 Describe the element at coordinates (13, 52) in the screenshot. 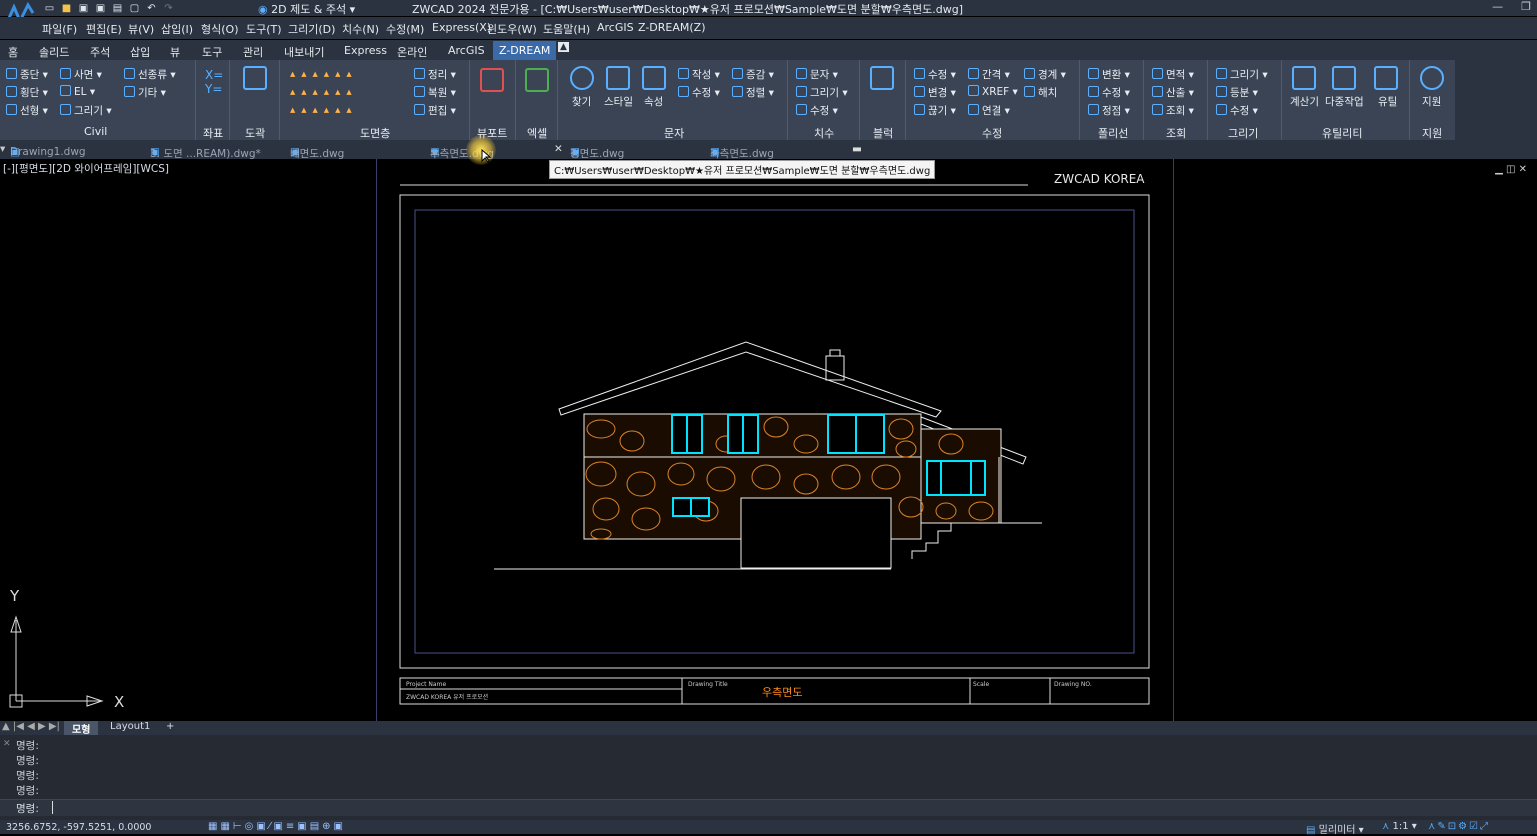

I see `tab-home: 홈` at that location.